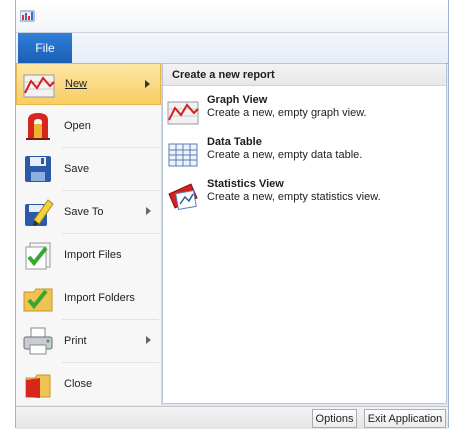  Describe the element at coordinates (237, 100) in the screenshot. I see `option-title: Graph View` at that location.